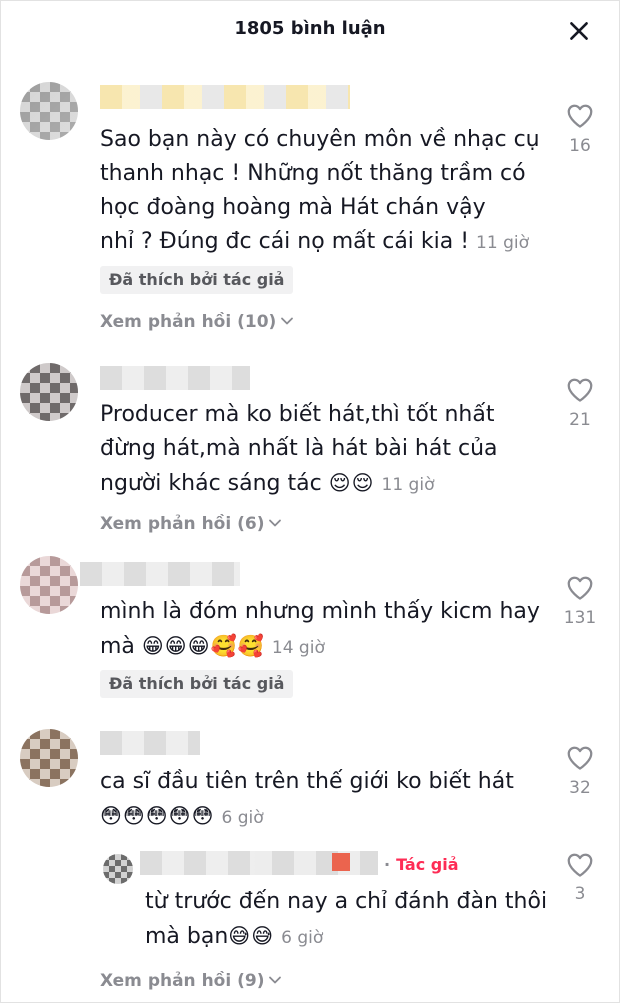 This screenshot has width=620, height=1003. I want to click on view-replies-label: Xem phản hồi (6), so click(182, 524).